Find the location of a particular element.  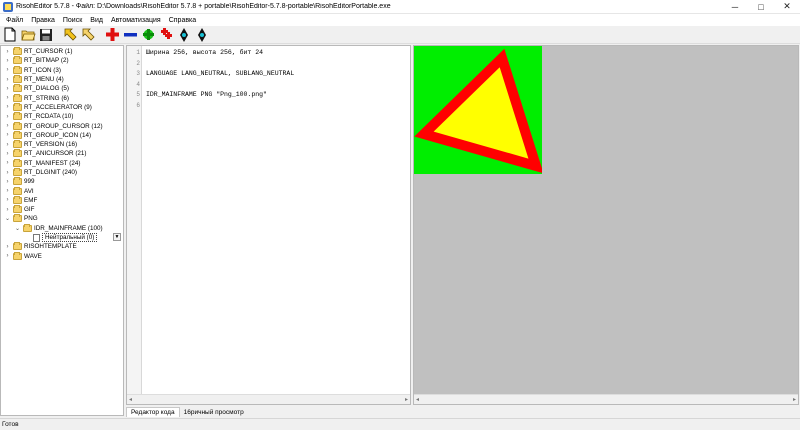

tree-item: ⌄ IDR_MAINFRAME (100) is located at coordinates (62, 228).